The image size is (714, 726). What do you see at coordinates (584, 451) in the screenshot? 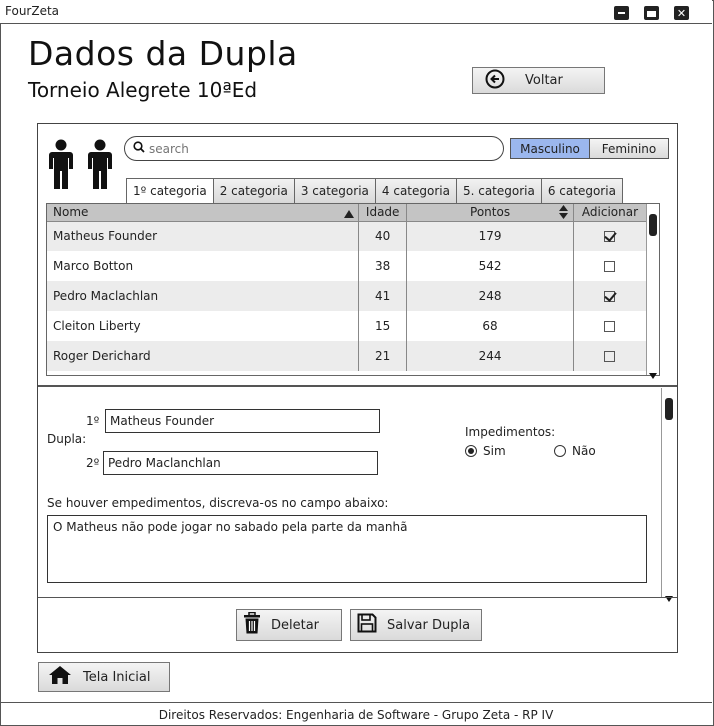
I see `radio-nao-label: Não` at bounding box center [584, 451].